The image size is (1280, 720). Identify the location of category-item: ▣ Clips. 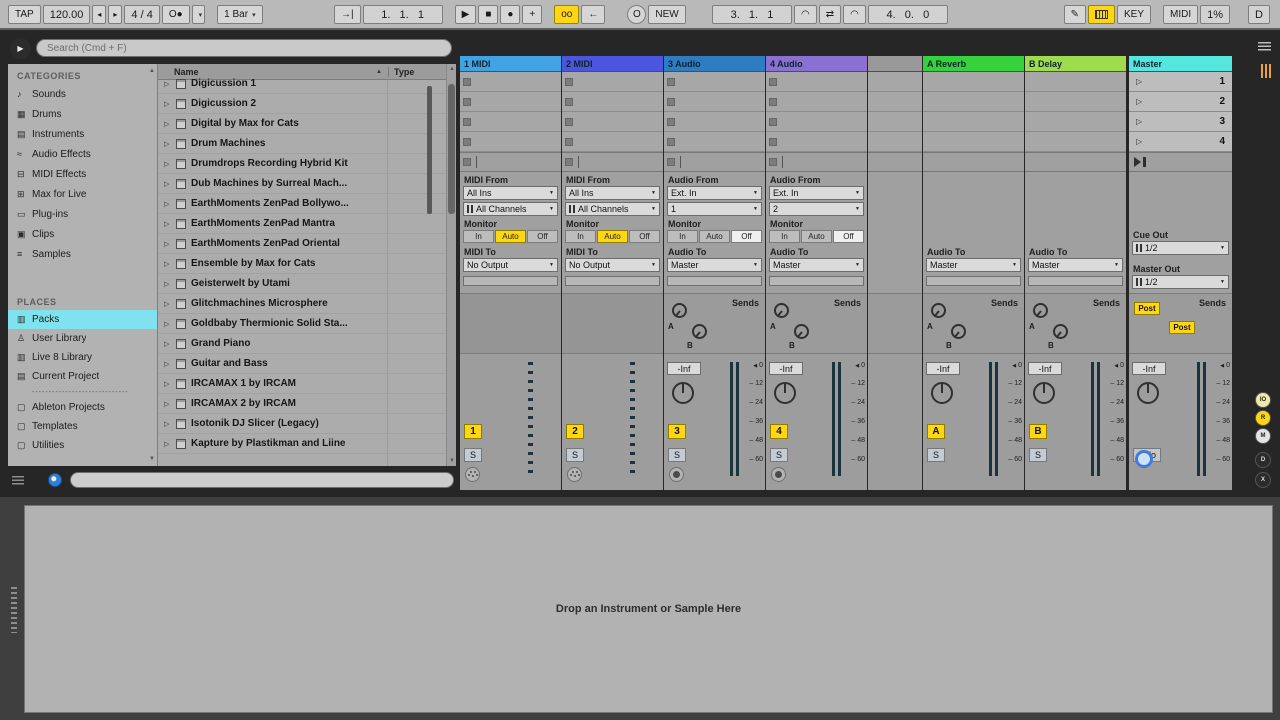
(82, 234).